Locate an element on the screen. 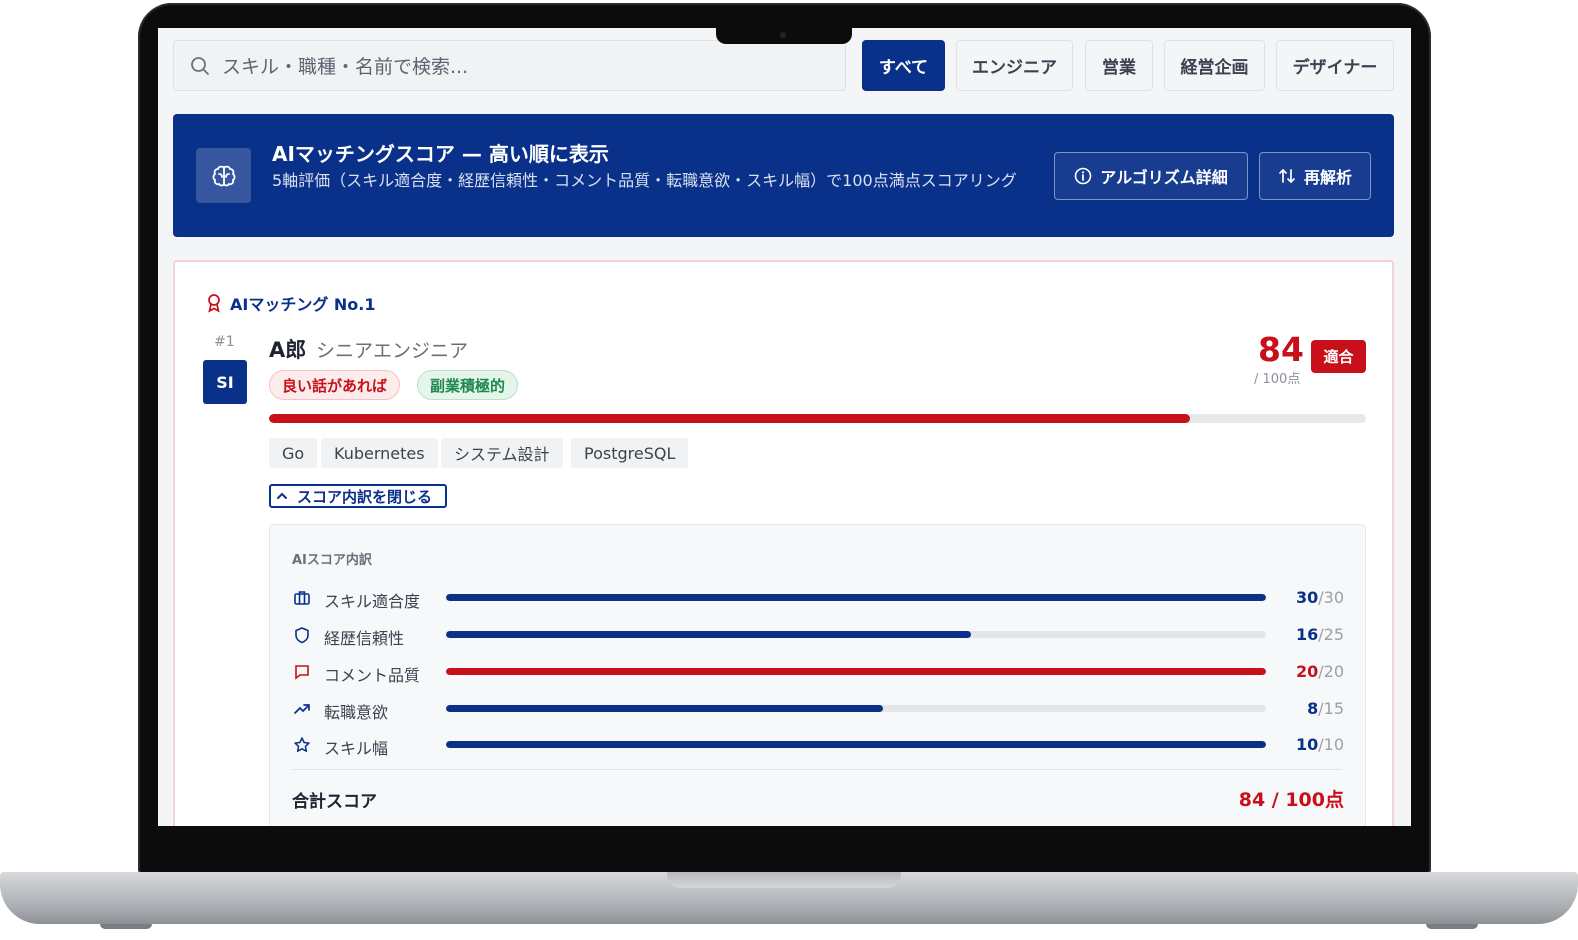  breakdown-row-label: スキル幅 is located at coordinates (356, 748).